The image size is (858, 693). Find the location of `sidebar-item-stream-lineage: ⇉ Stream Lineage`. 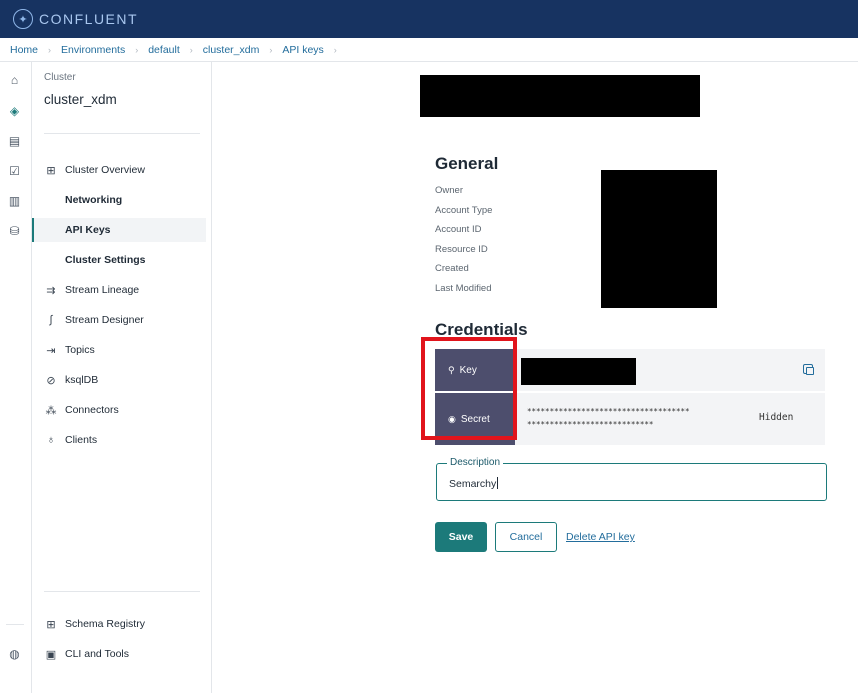

sidebar-item-stream-lineage: ⇉ Stream Lineage is located at coordinates (119, 290).